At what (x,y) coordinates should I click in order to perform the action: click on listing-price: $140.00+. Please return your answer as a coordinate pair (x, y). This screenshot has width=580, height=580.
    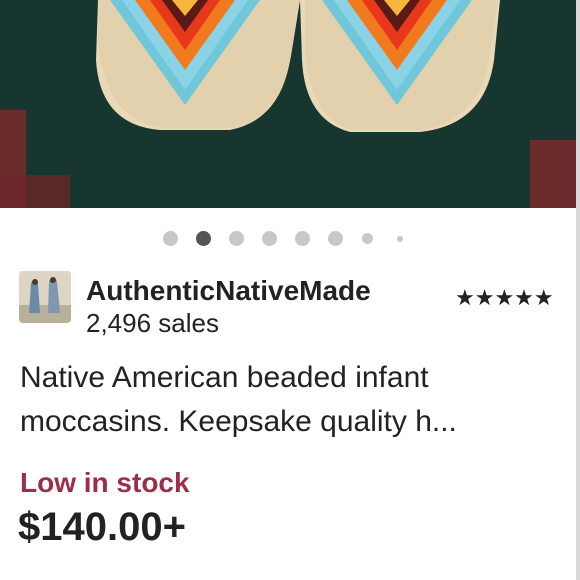
    Looking at the image, I should click on (102, 527).